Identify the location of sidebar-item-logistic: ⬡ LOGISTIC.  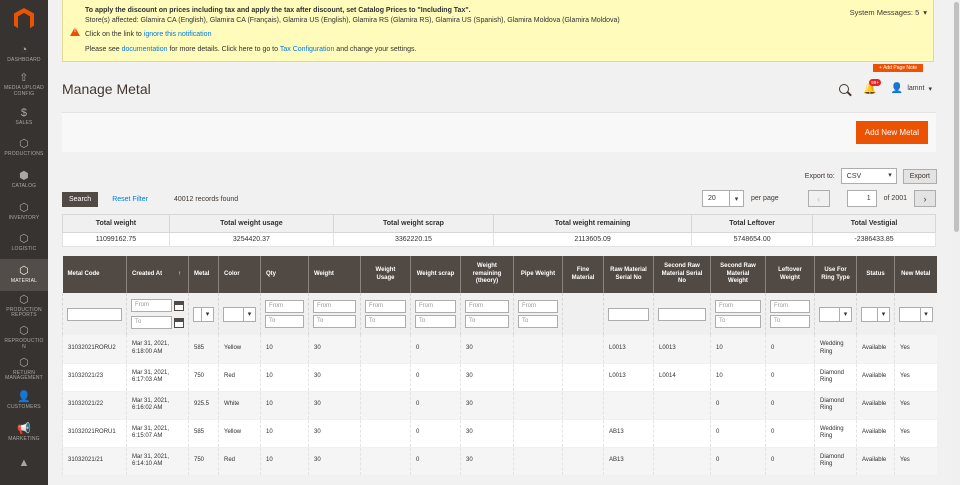
(24, 244).